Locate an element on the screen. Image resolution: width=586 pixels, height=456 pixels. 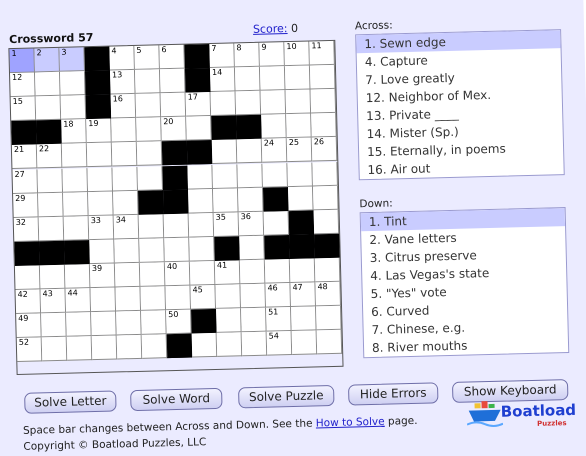
grid-cell: 9 is located at coordinates (272, 54).